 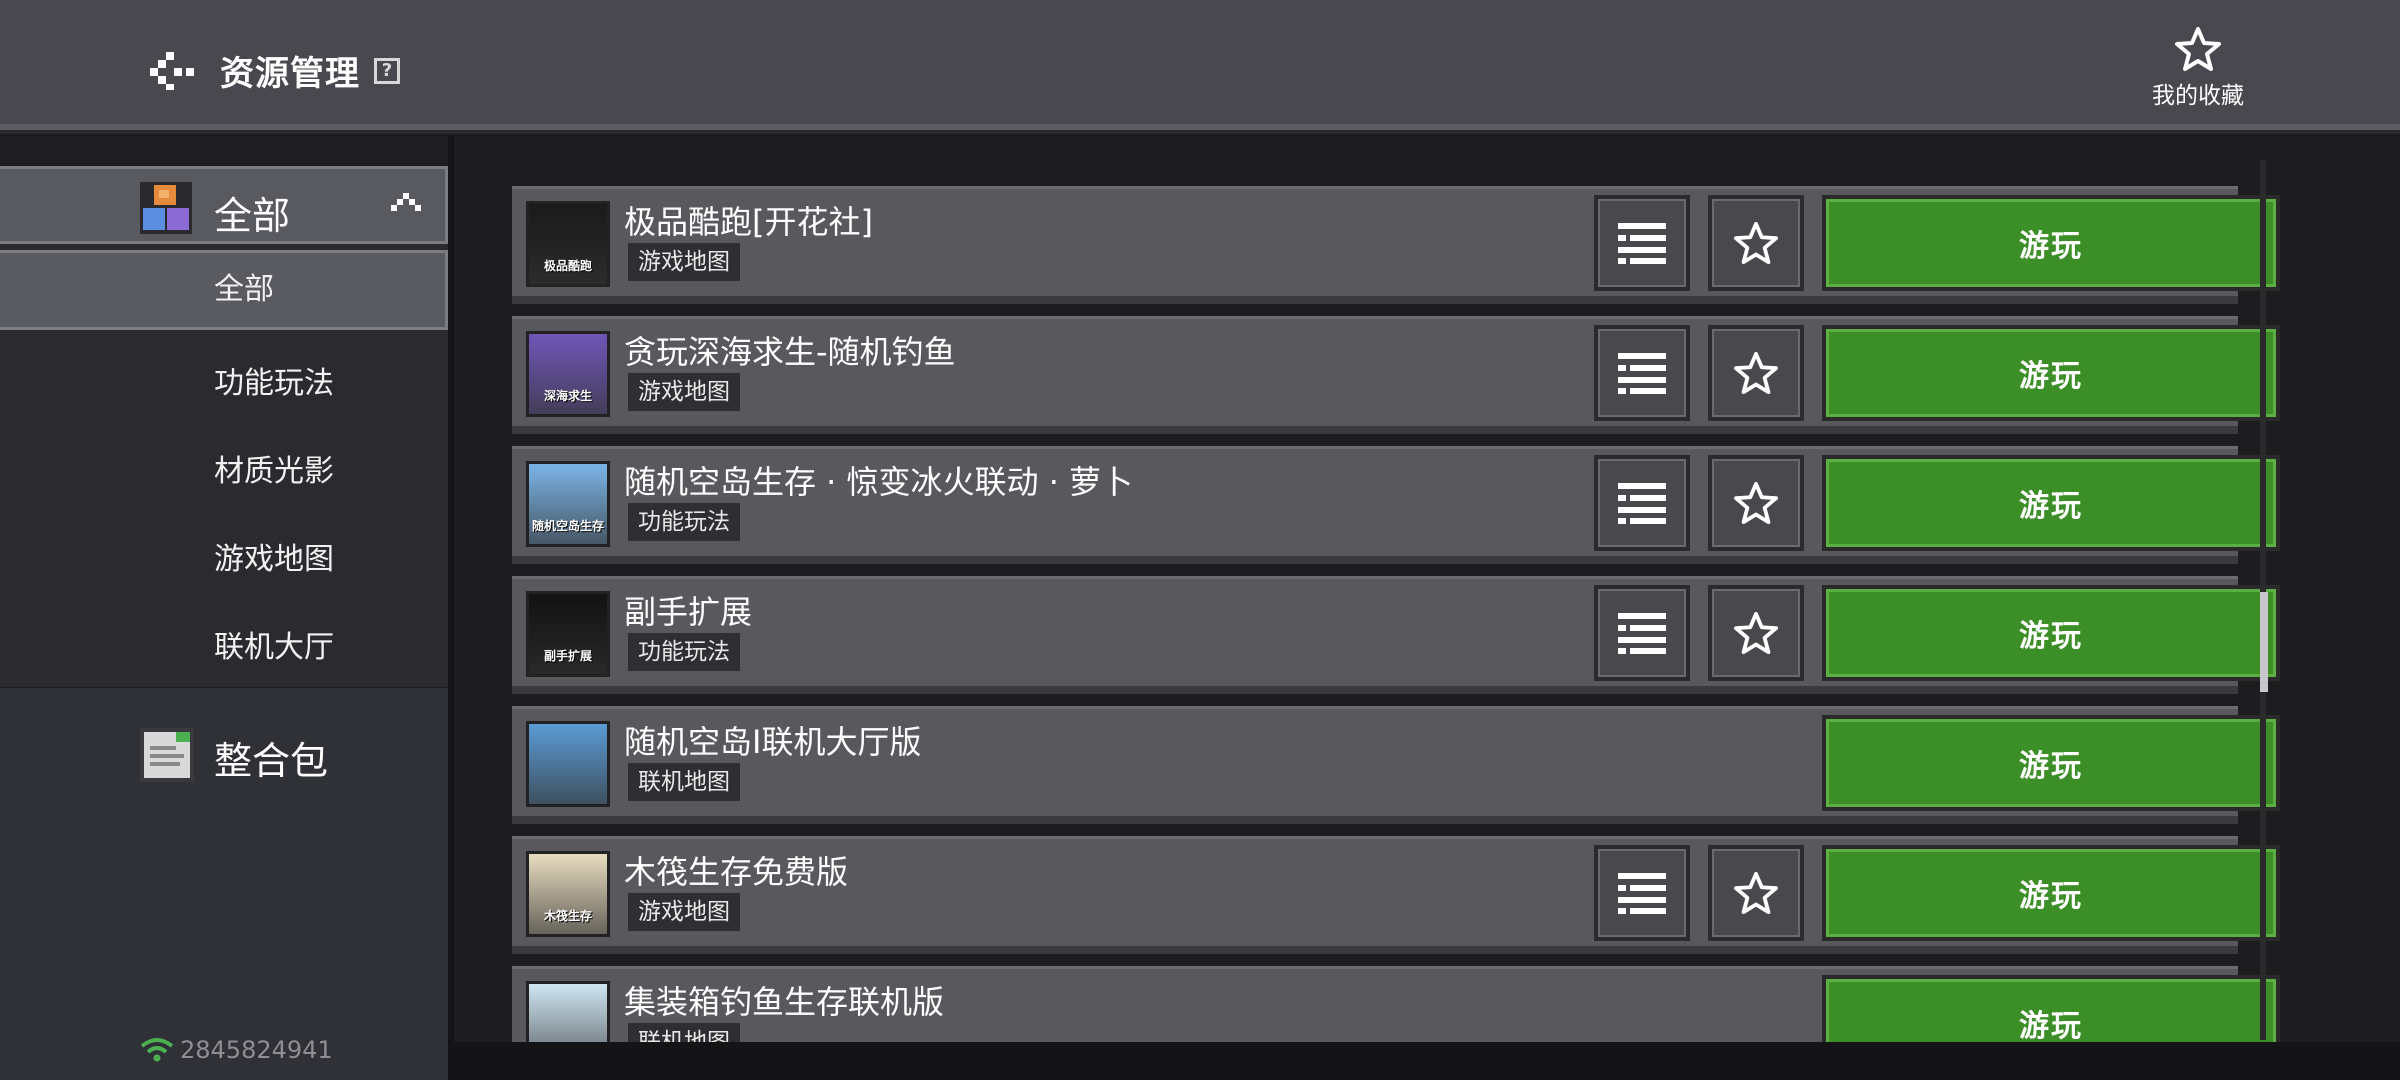 What do you see at coordinates (568, 504) in the screenshot?
I see `resource-thumbnail: 随机空岛生存` at bounding box center [568, 504].